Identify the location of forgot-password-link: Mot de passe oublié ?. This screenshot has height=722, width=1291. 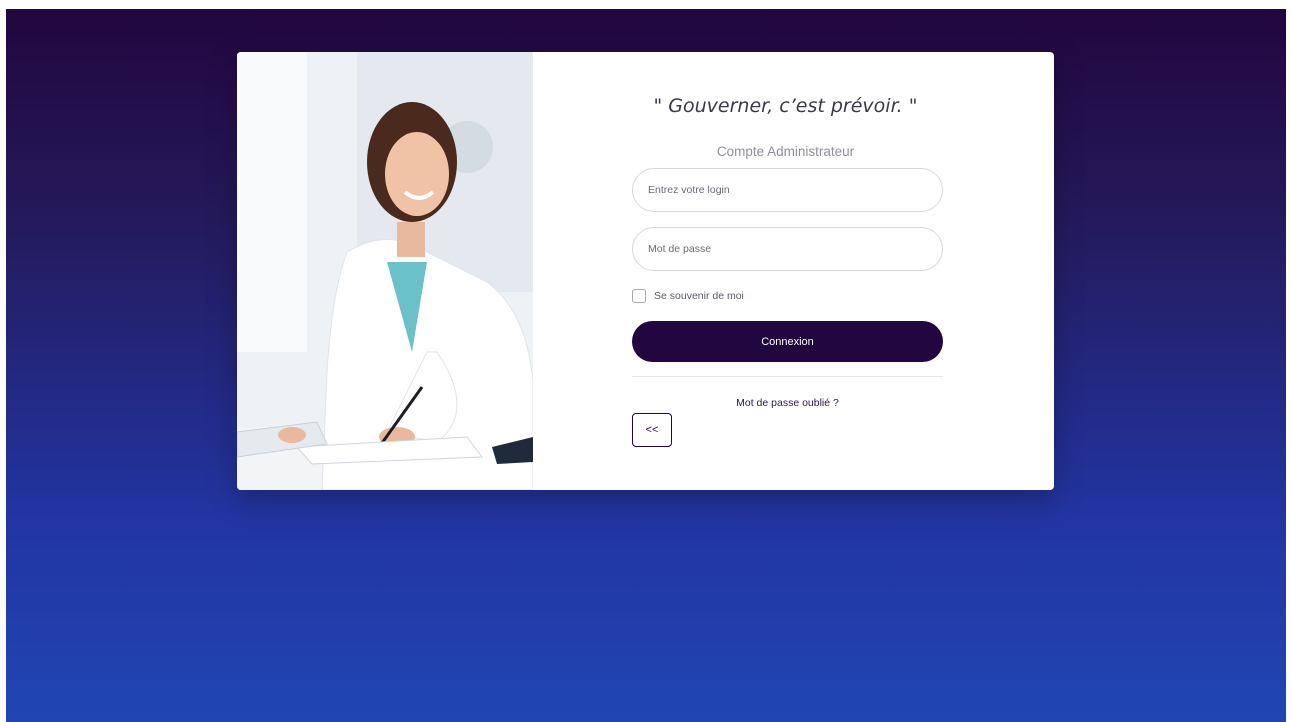
(787, 403).